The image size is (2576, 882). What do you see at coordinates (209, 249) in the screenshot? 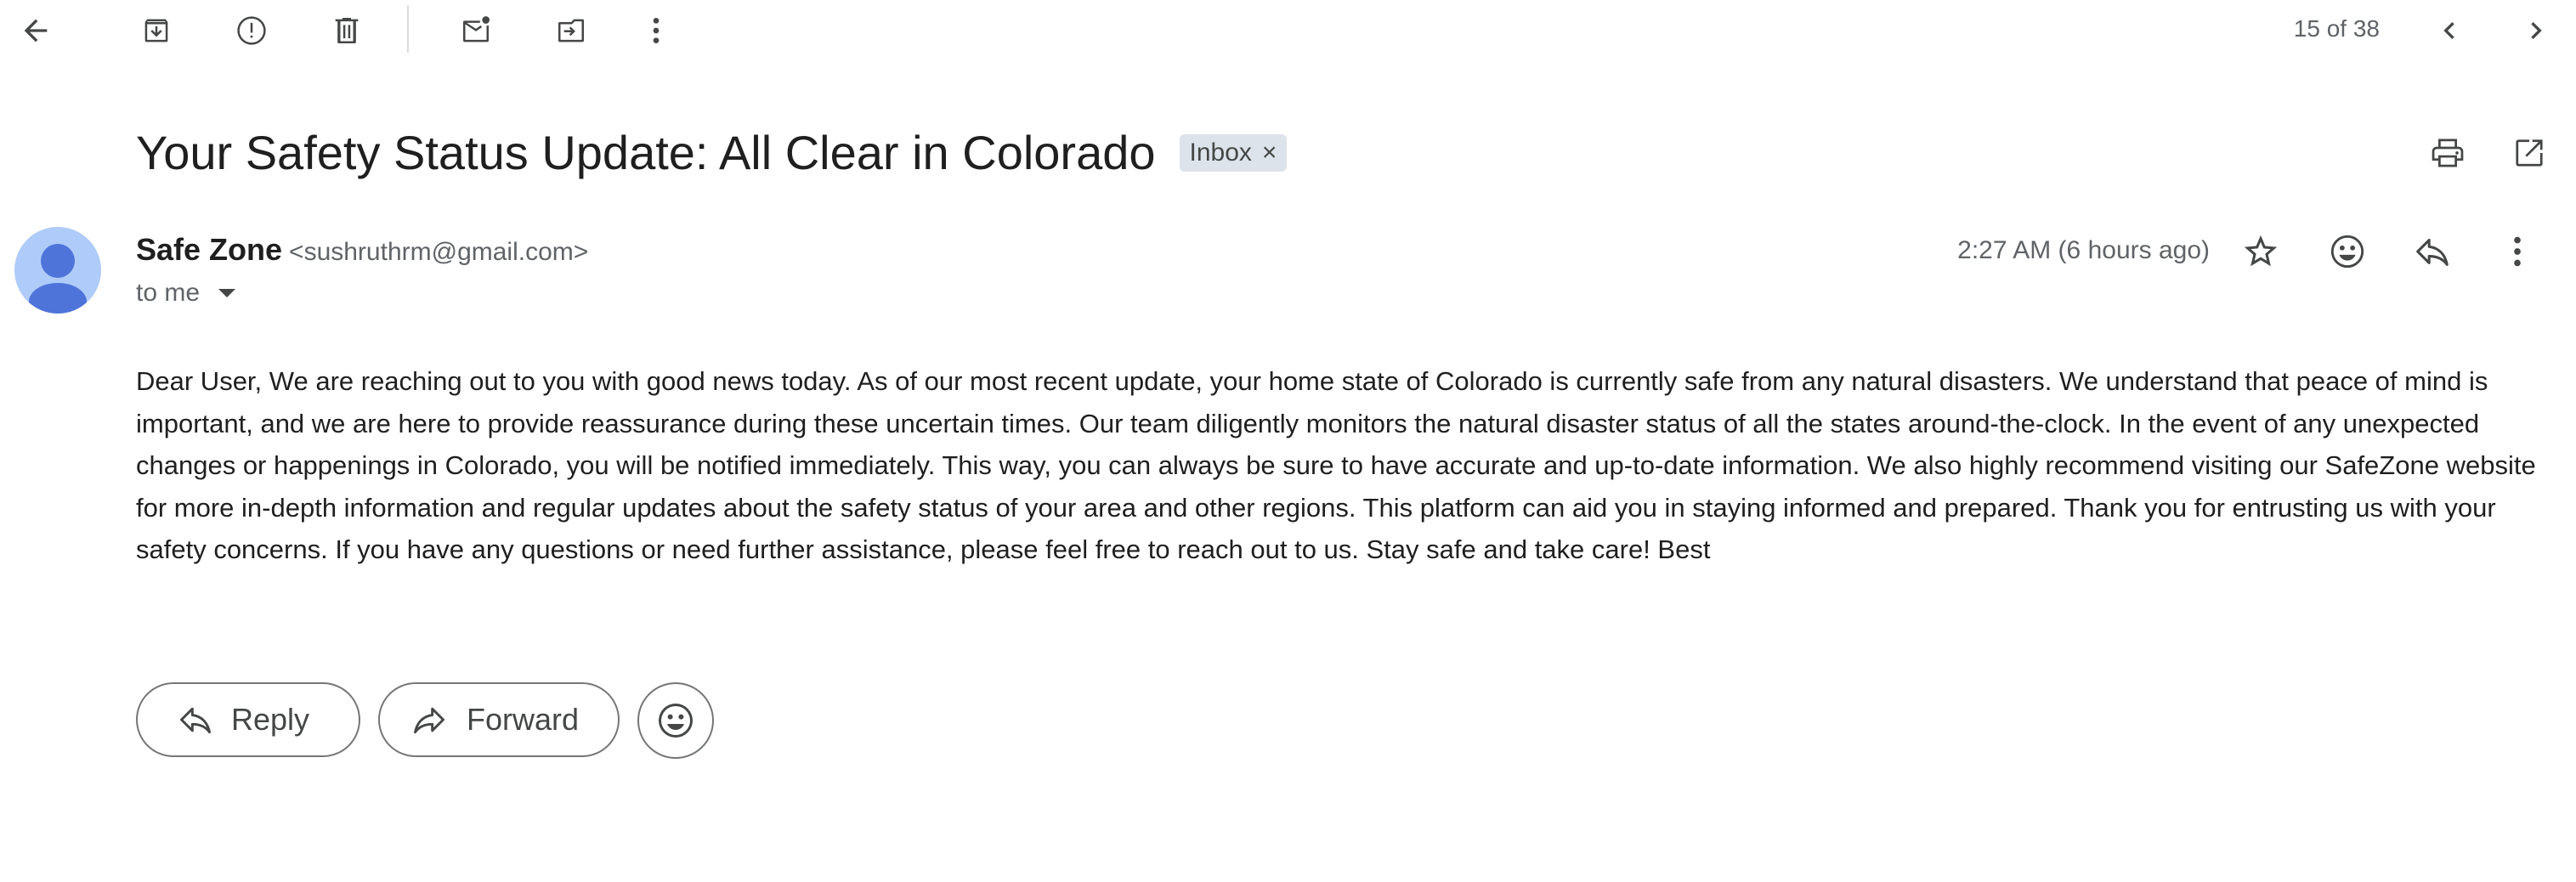
I see `sender-name: Safe Zone` at bounding box center [209, 249].